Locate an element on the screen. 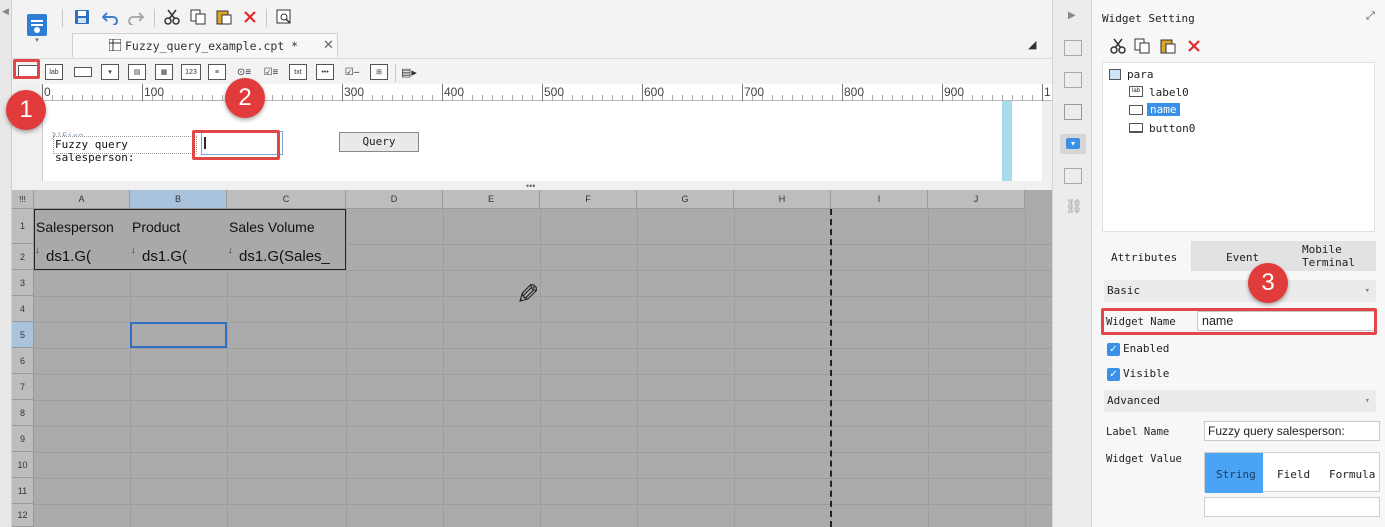  advanced-section: Advanced ▾ is located at coordinates (1240, 401).